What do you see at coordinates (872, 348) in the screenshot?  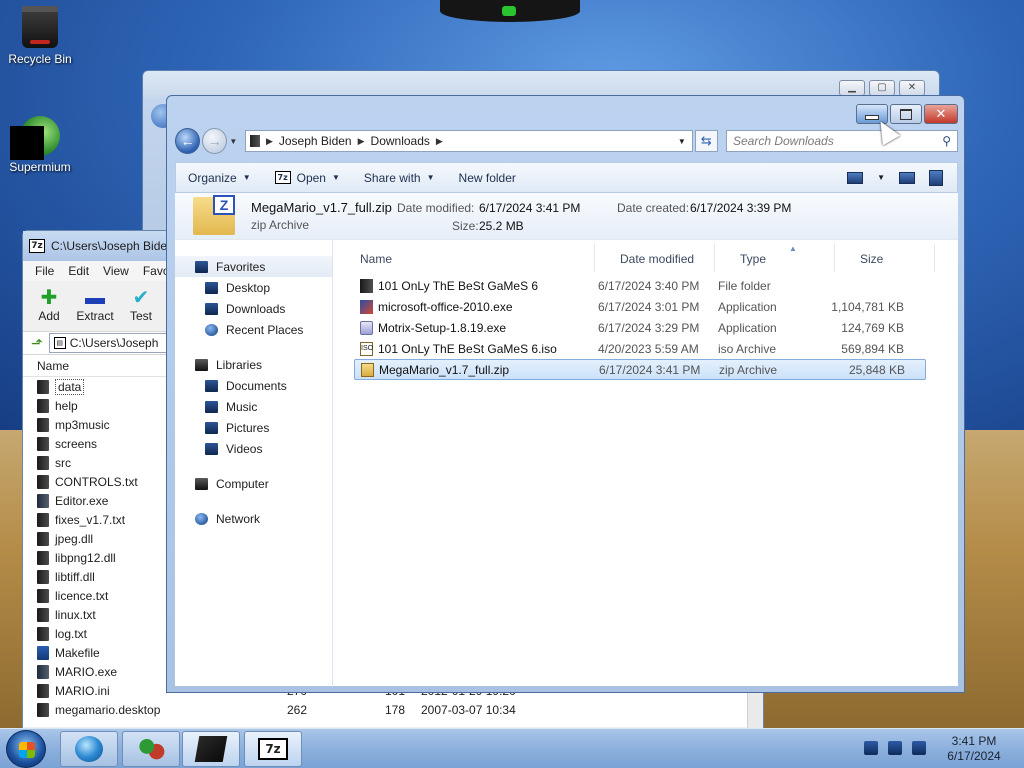 I see `file-size: 569,894 KB` at bounding box center [872, 348].